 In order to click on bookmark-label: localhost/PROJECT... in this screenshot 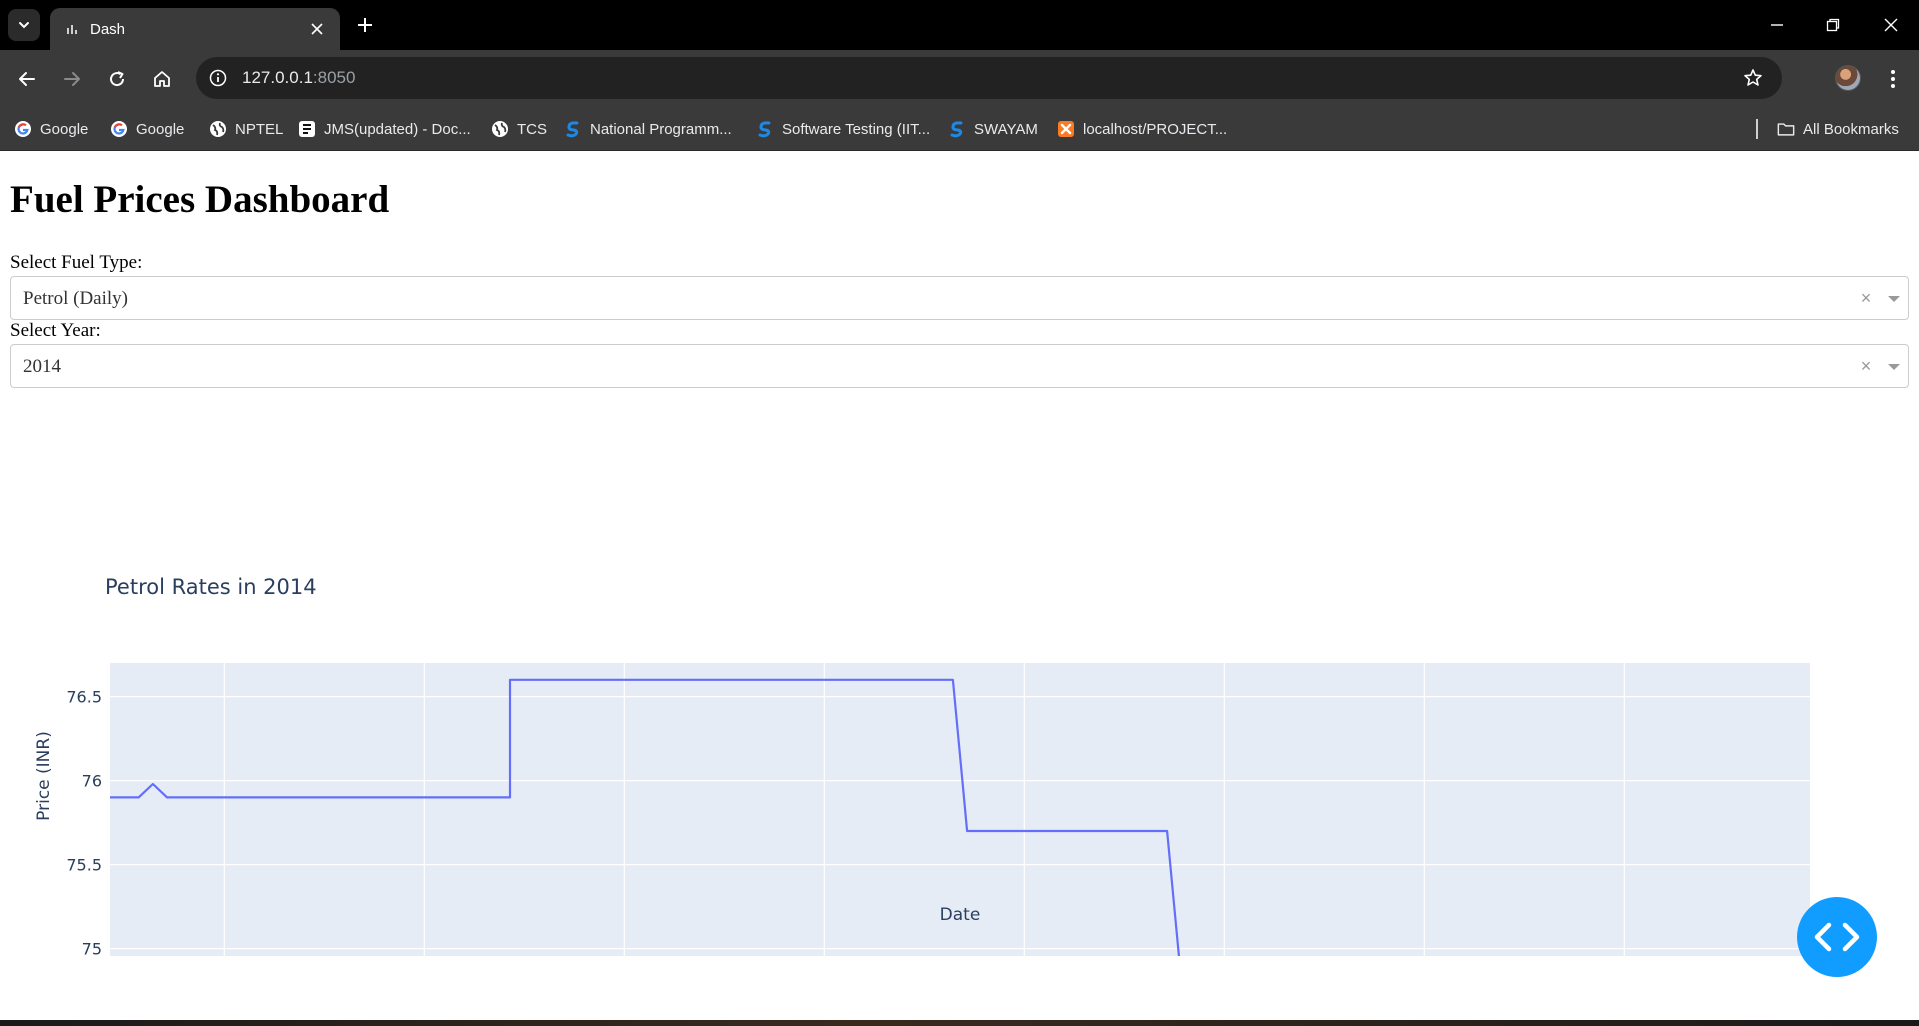, I will do `click(1155, 129)`.